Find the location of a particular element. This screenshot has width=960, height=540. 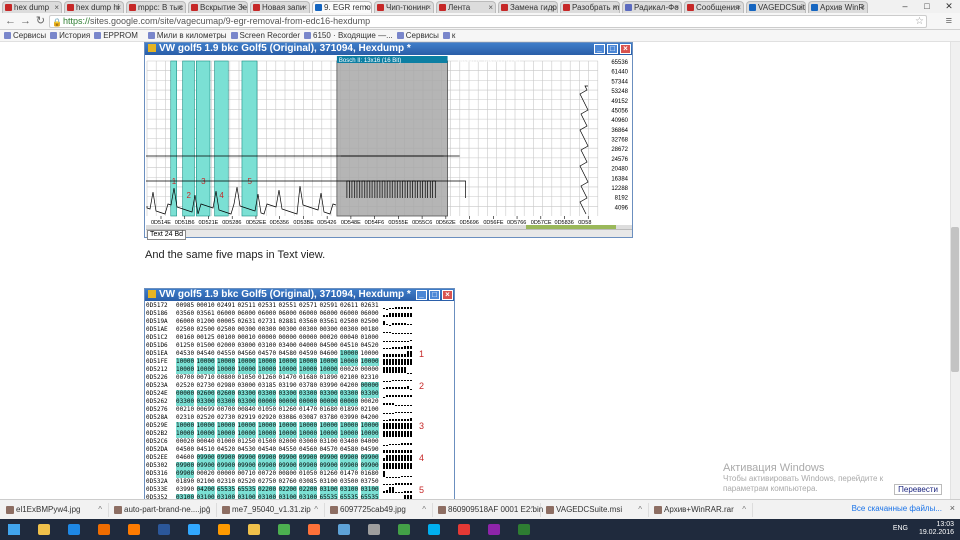

hex-cell: 01680 is located at coordinates (329, 410).